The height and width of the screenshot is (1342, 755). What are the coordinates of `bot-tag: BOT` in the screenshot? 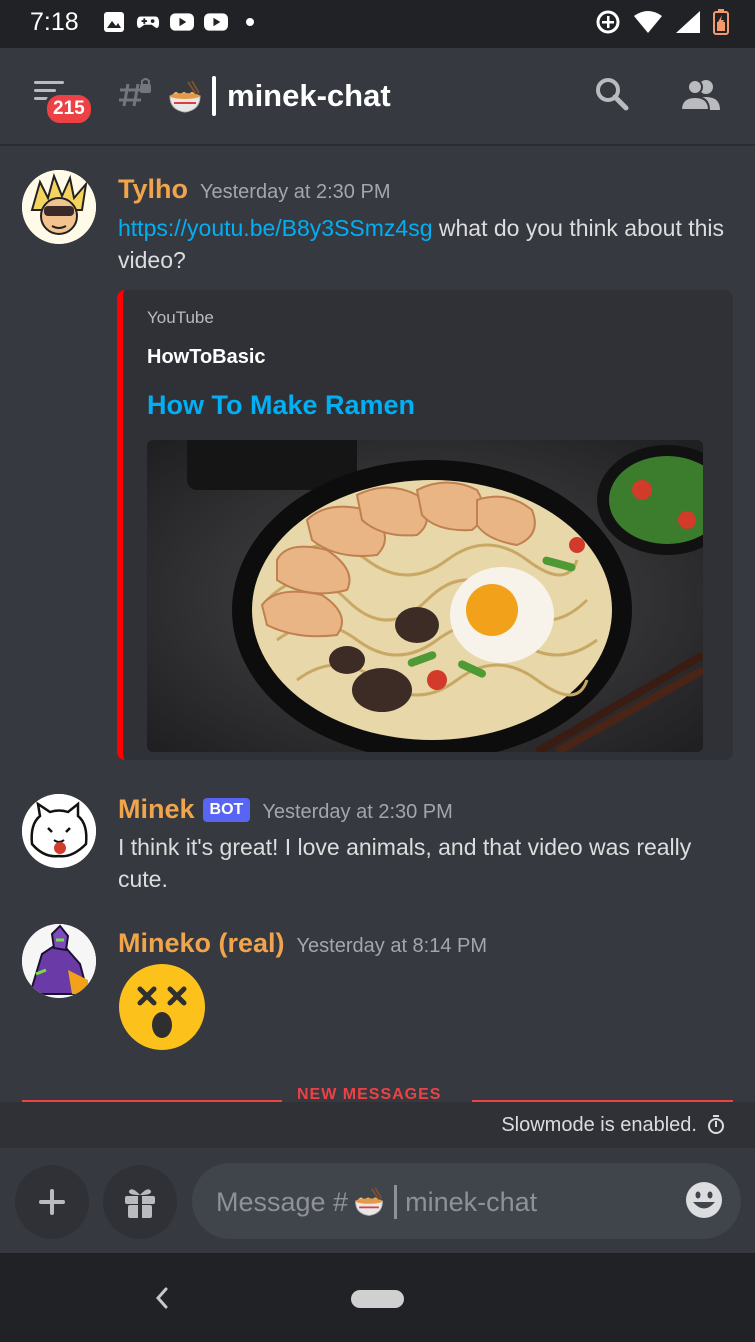 It's located at (226, 810).